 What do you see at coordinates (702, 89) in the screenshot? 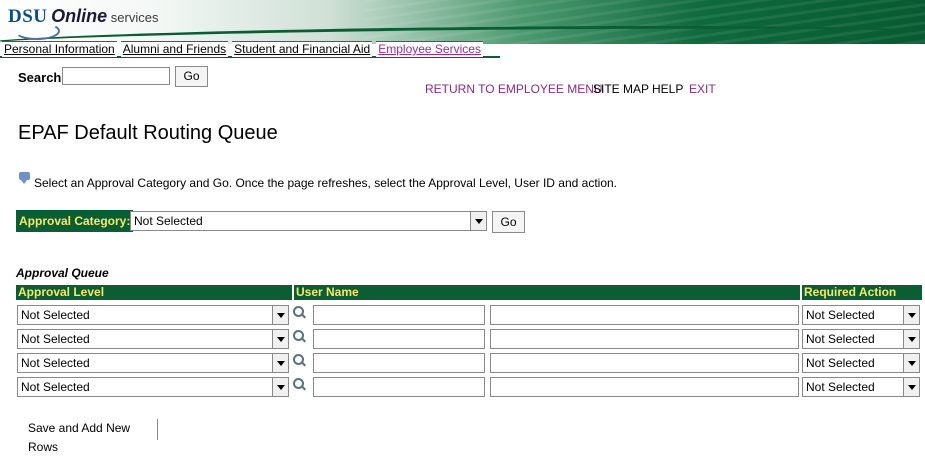
I see `exit-link: EXIT` at bounding box center [702, 89].